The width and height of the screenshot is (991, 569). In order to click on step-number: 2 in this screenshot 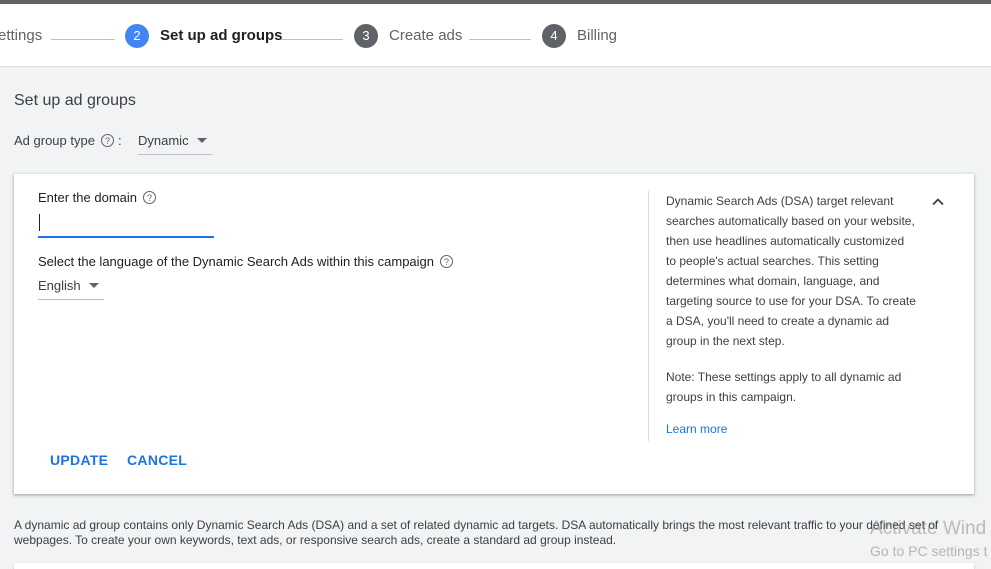, I will do `click(137, 35)`.